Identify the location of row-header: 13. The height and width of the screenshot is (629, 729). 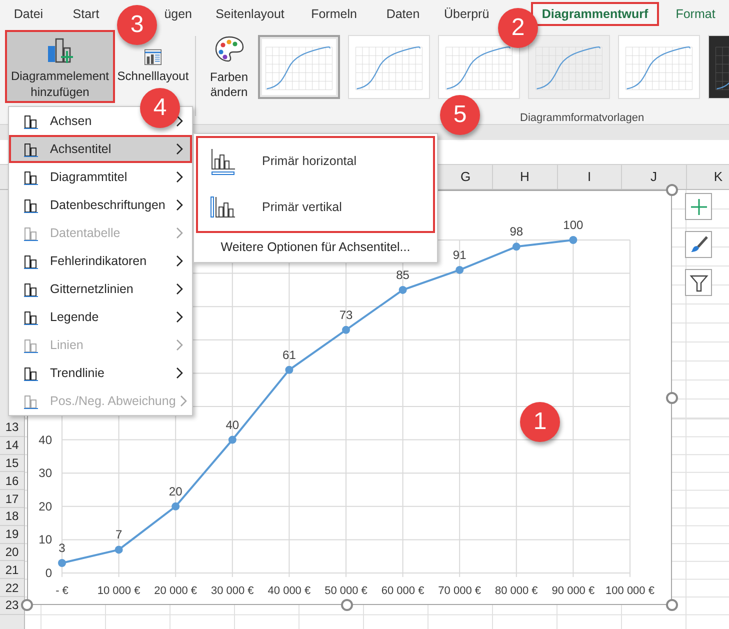
(12, 428).